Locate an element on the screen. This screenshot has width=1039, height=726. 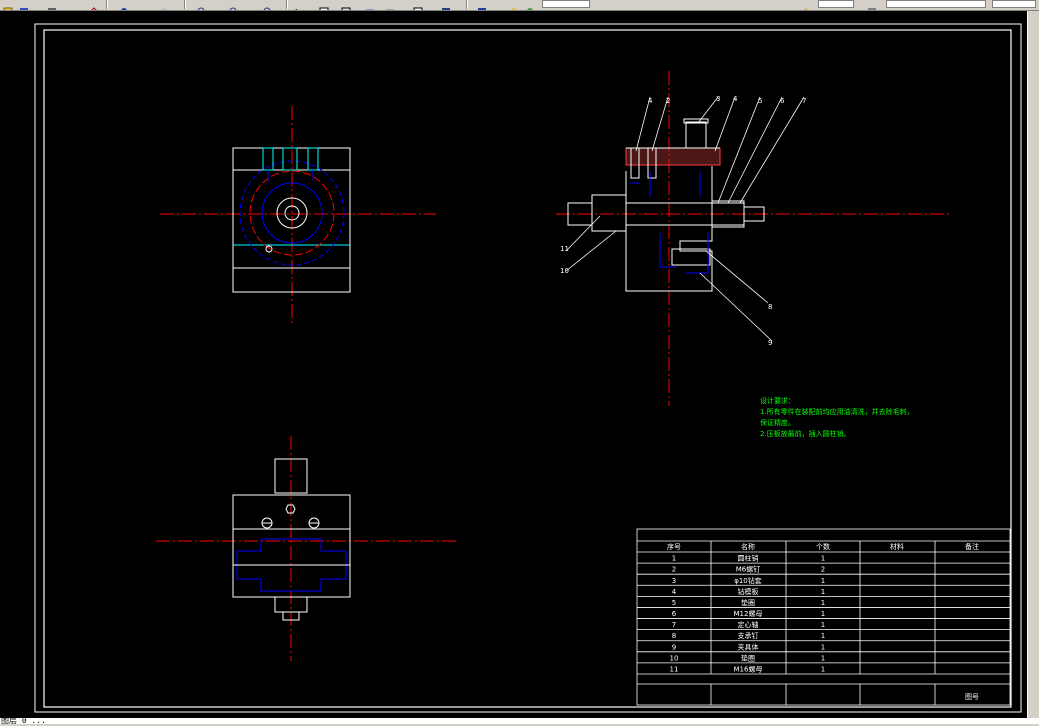
text-style-icon: A is located at coordinates (298, 5).